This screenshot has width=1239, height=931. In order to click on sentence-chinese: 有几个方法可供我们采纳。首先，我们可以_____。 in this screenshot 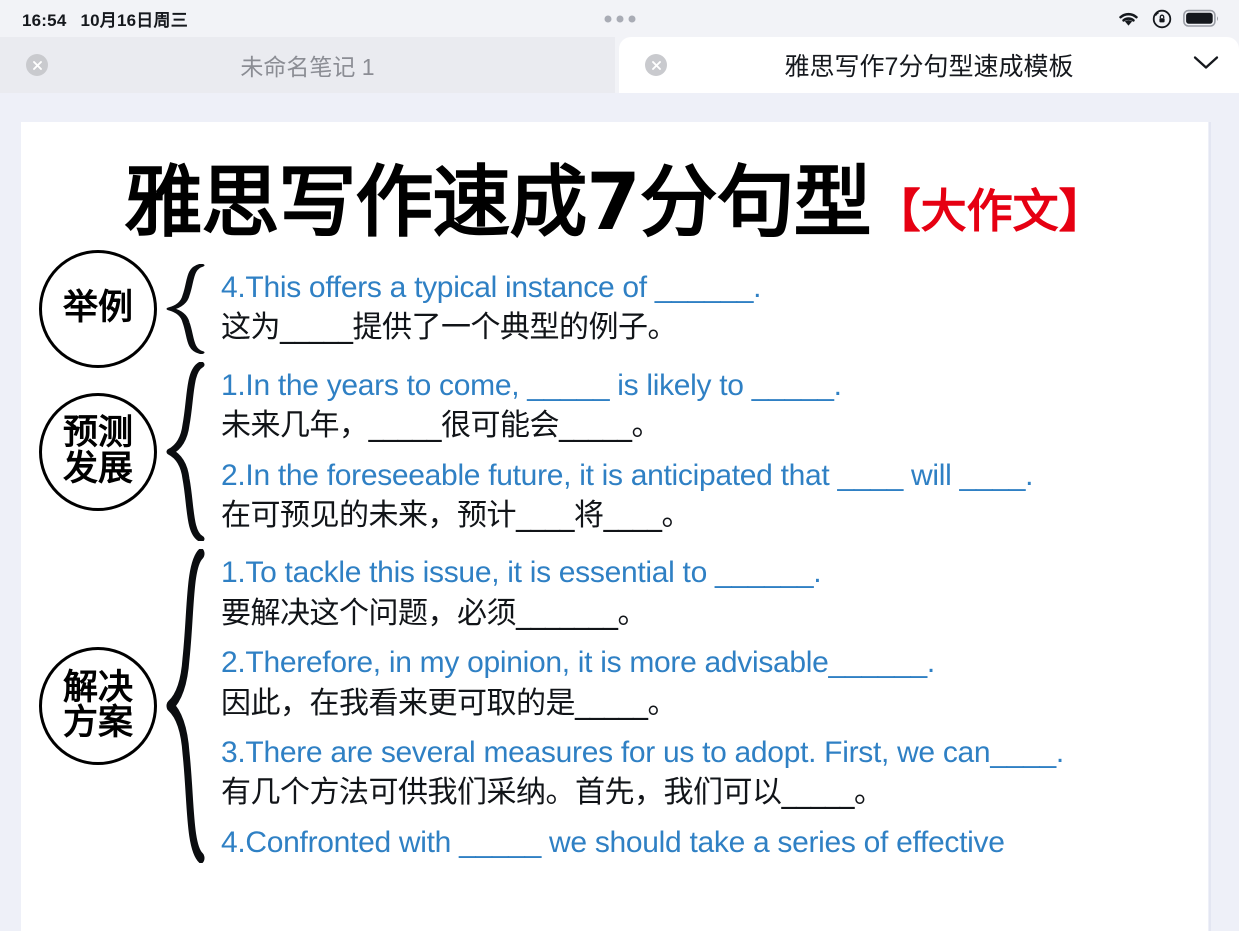, I will do `click(552, 793)`.